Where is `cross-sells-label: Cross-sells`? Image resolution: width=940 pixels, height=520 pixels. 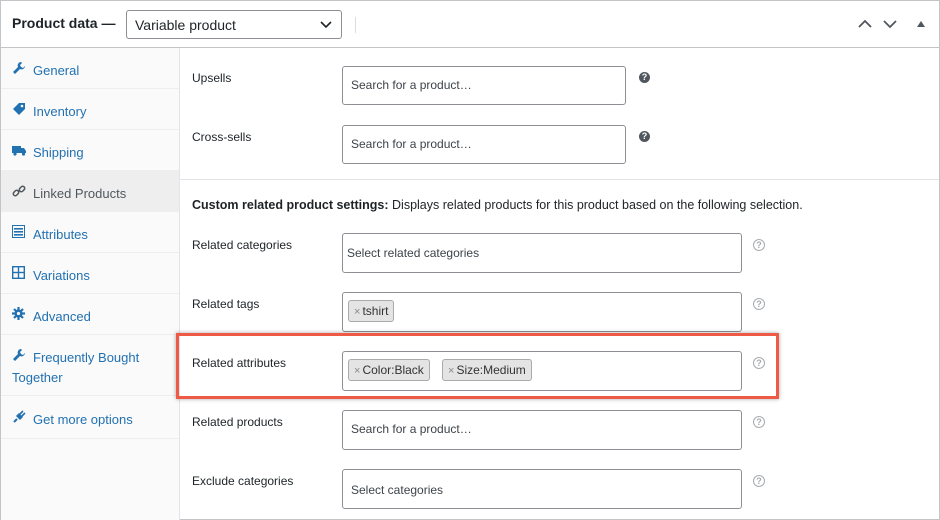
cross-sells-label: Cross-sells is located at coordinates (222, 137).